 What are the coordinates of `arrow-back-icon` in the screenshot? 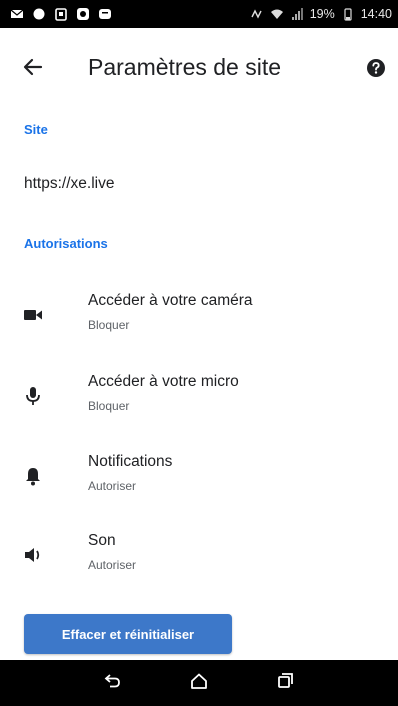 It's located at (33, 69).